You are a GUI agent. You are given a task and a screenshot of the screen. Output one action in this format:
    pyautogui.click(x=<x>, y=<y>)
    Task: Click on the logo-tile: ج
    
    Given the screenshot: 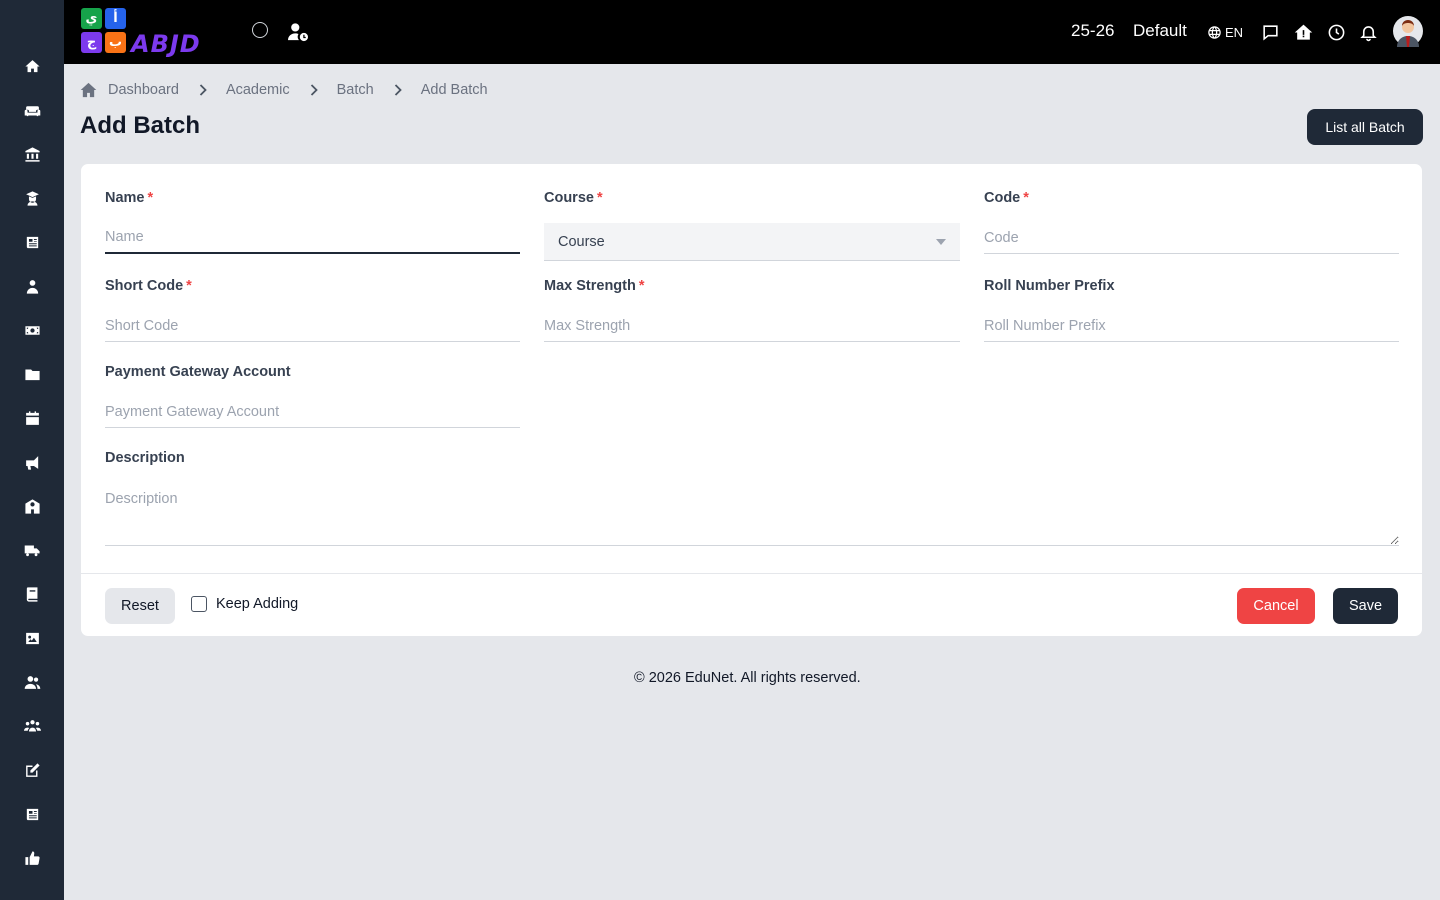 What is the action you would take?
    pyautogui.click(x=91, y=42)
    